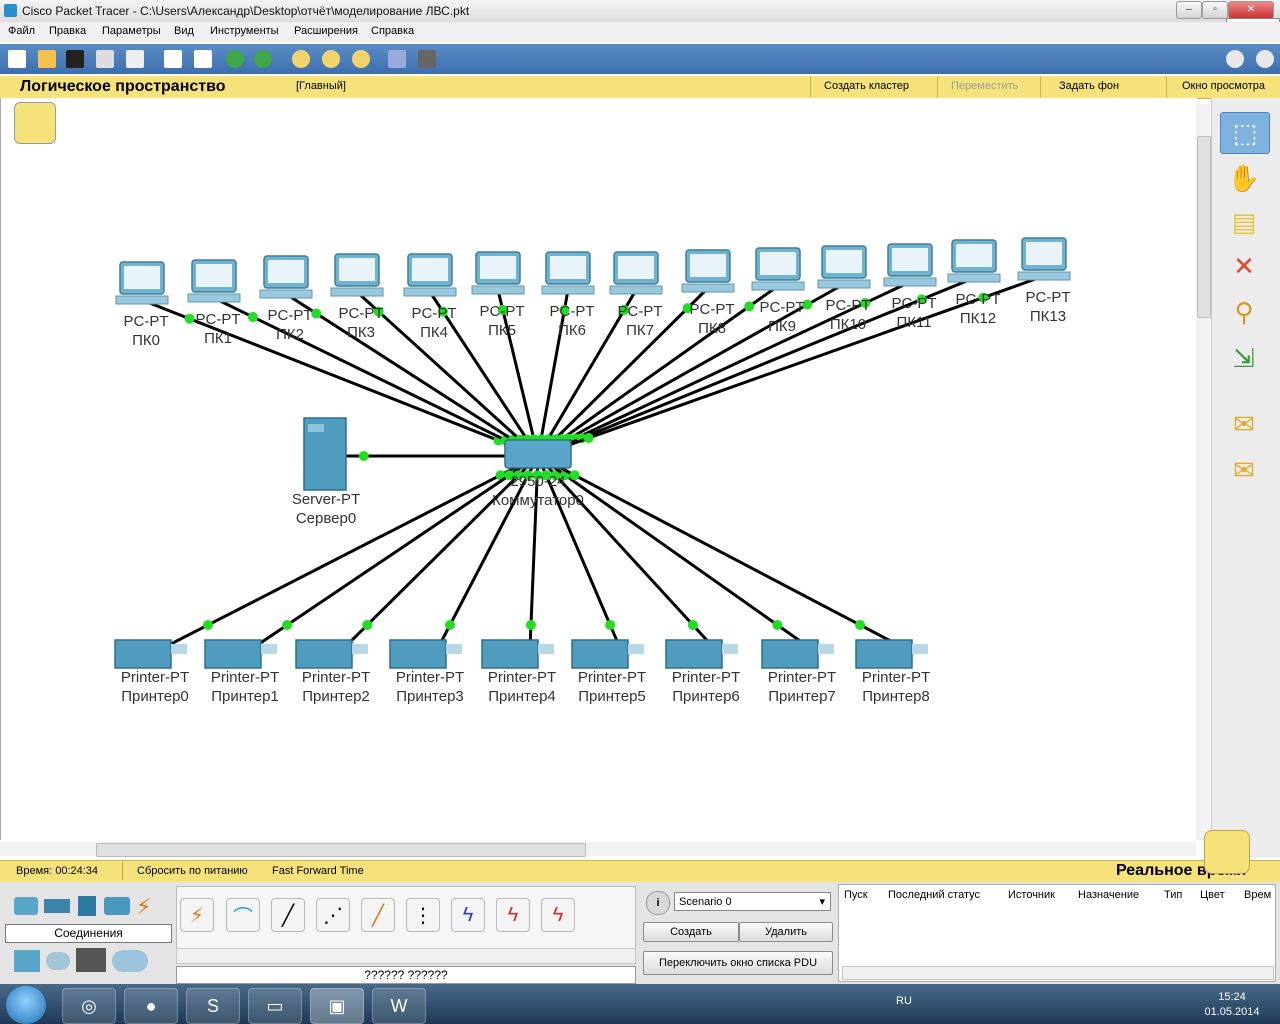 This screenshot has width=1280, height=1024. I want to click on pc-label: PC-PT ПК5, so click(502, 321).